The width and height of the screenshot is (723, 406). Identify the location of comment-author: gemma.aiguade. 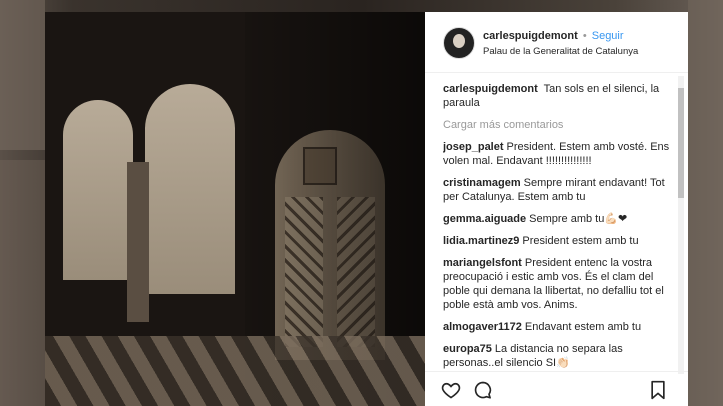
(484, 219).